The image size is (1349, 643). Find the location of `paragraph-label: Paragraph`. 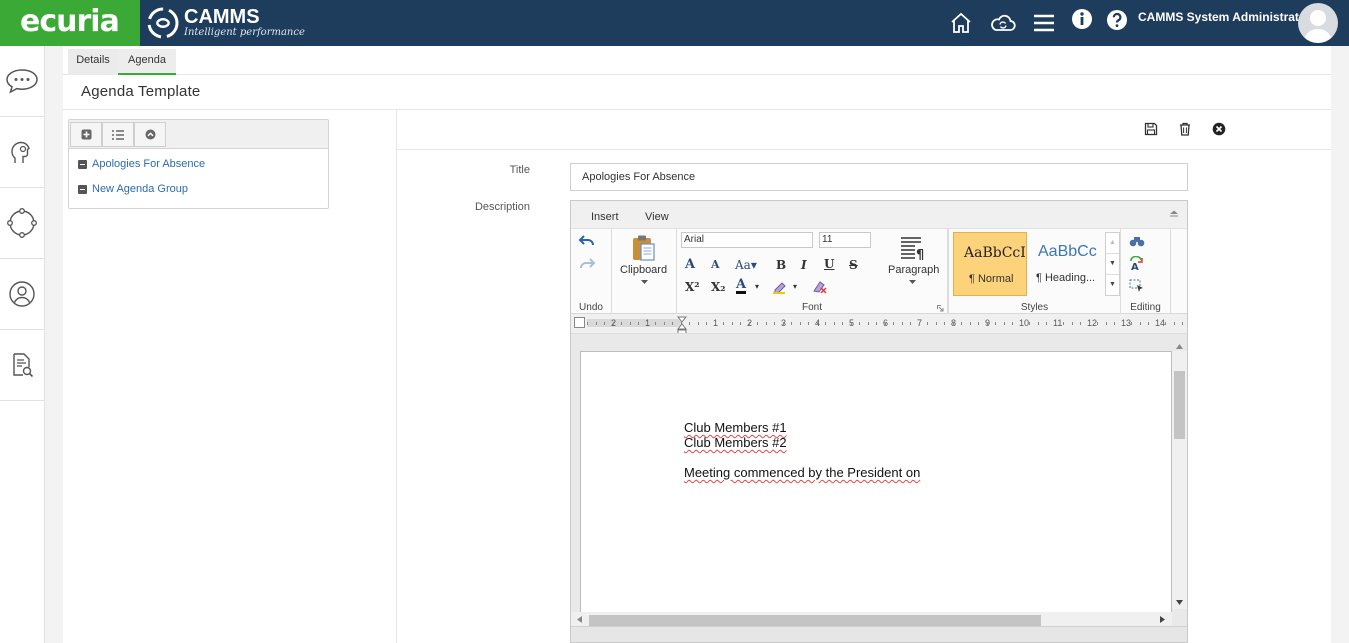

paragraph-label: Paragraph is located at coordinates (913, 270).